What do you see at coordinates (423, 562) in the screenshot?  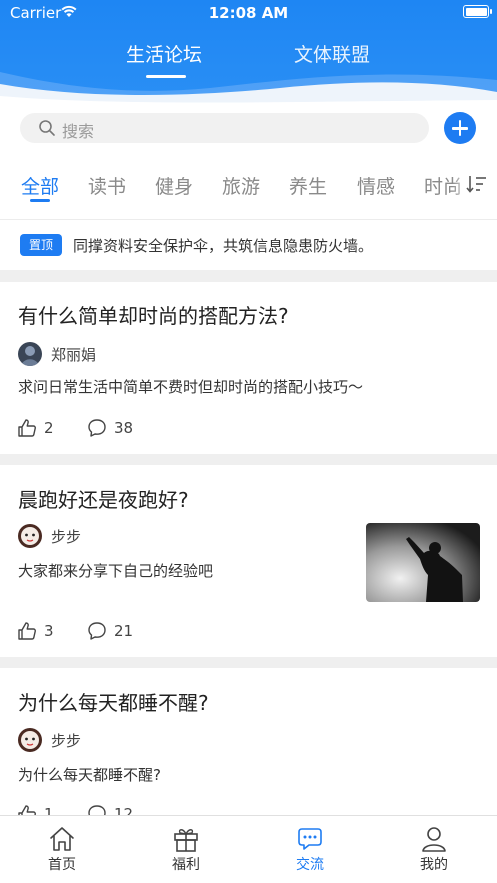 I see `post-thumbnail` at bounding box center [423, 562].